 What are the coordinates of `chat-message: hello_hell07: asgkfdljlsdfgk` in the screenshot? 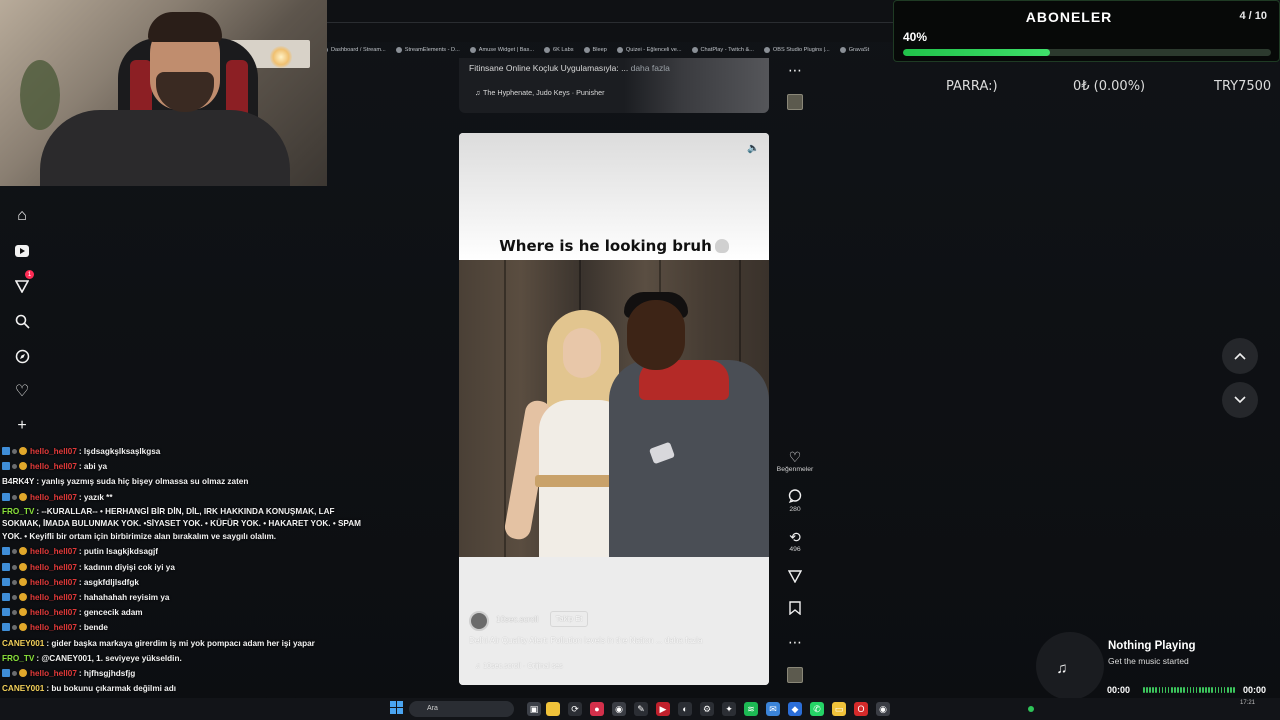 It's located at (185, 582).